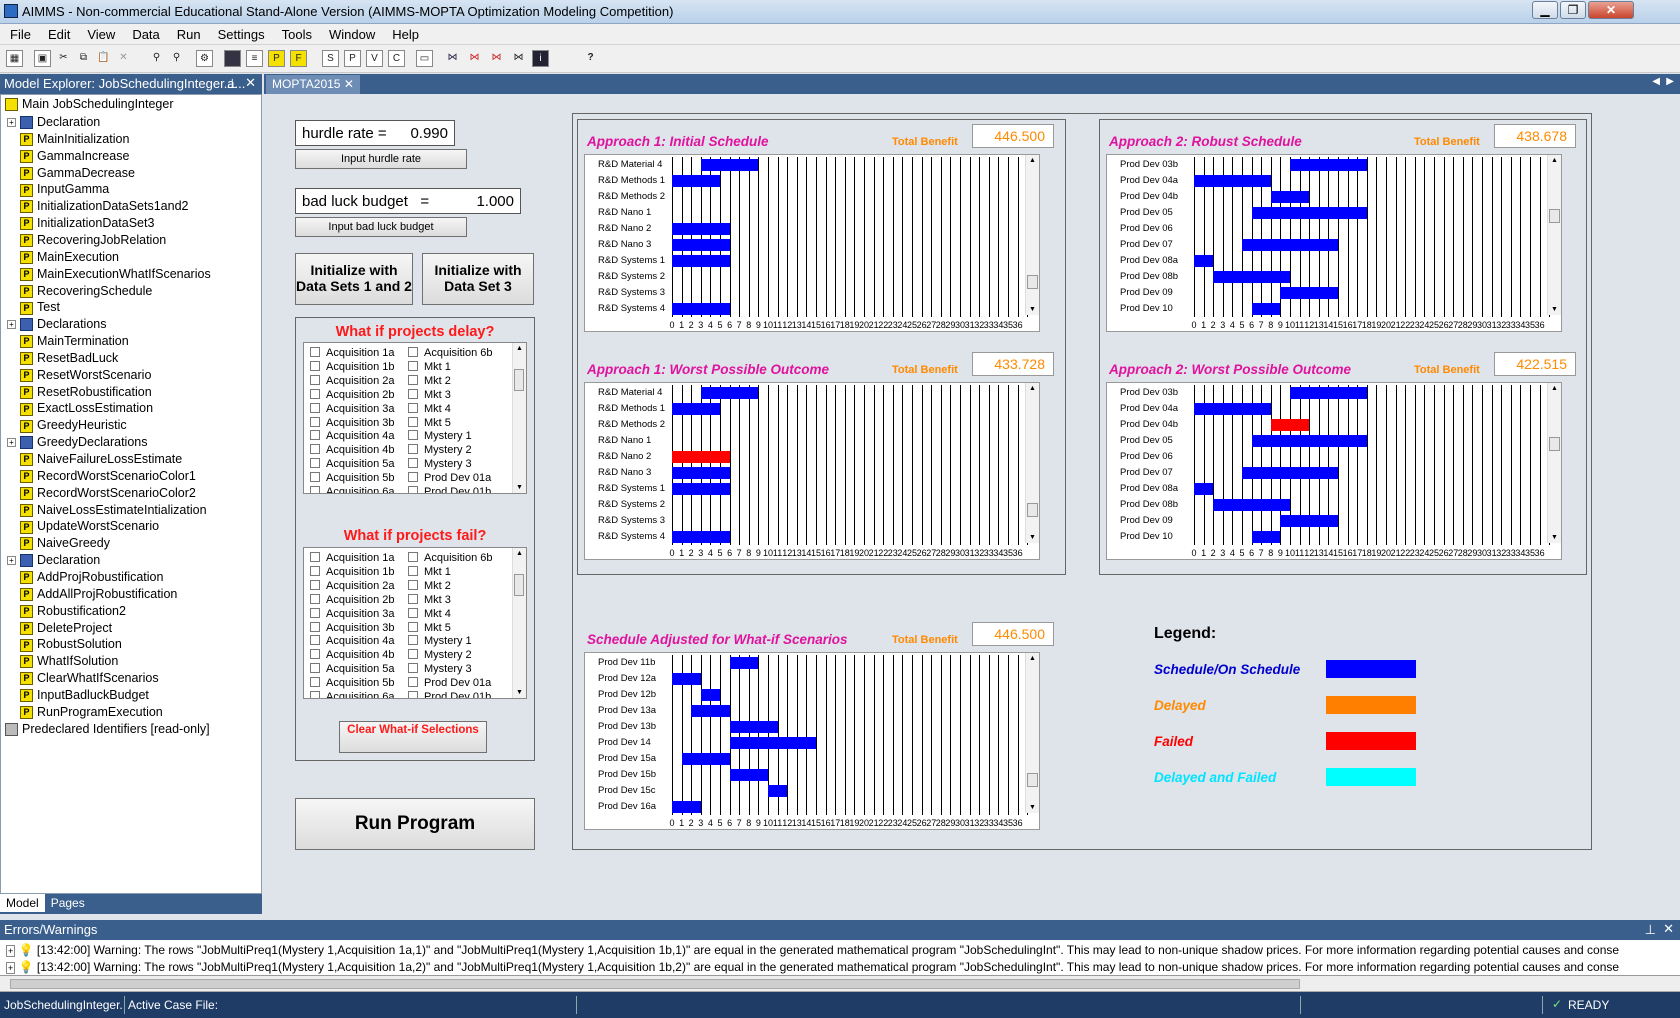 Image resolution: width=1680 pixels, height=1018 pixels. What do you see at coordinates (107, 729) in the screenshot?
I see `tree-predeclared: Predeclared Identifiers [read-only]` at bounding box center [107, 729].